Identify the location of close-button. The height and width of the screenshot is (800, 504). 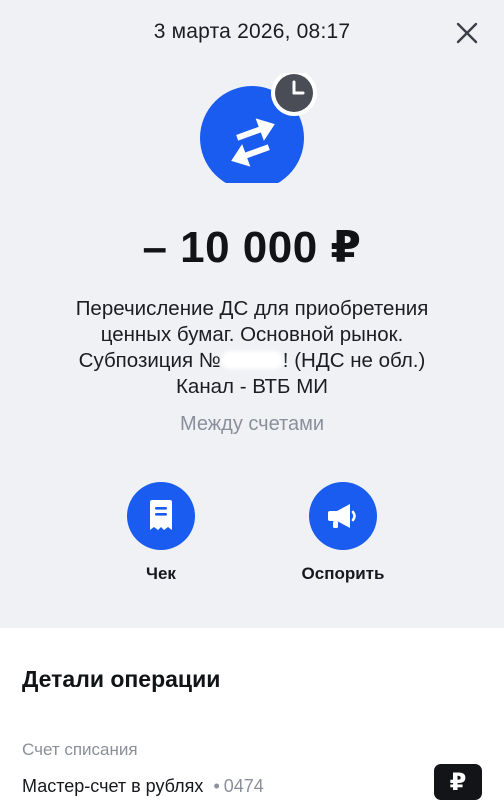
(467, 33).